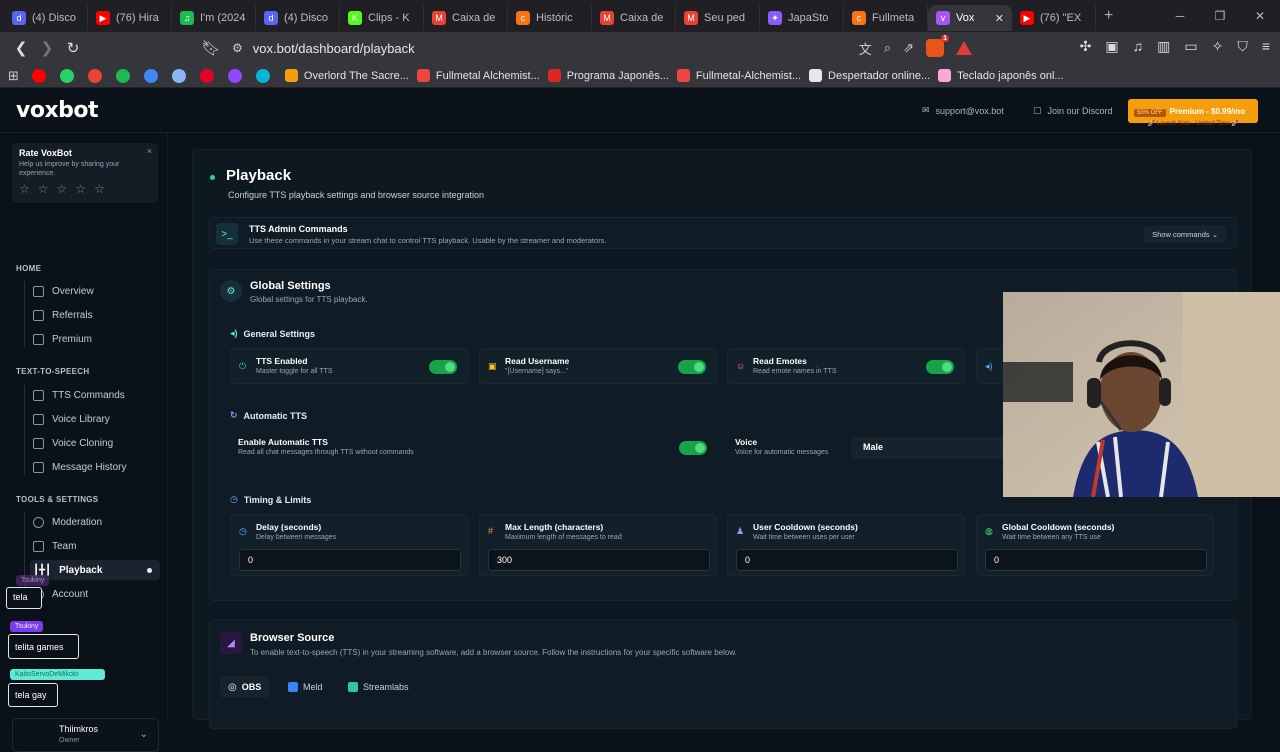 The height and width of the screenshot is (752, 1280). Describe the element at coordinates (693, 448) in the screenshot. I see `auto-tts-toggle` at that location.